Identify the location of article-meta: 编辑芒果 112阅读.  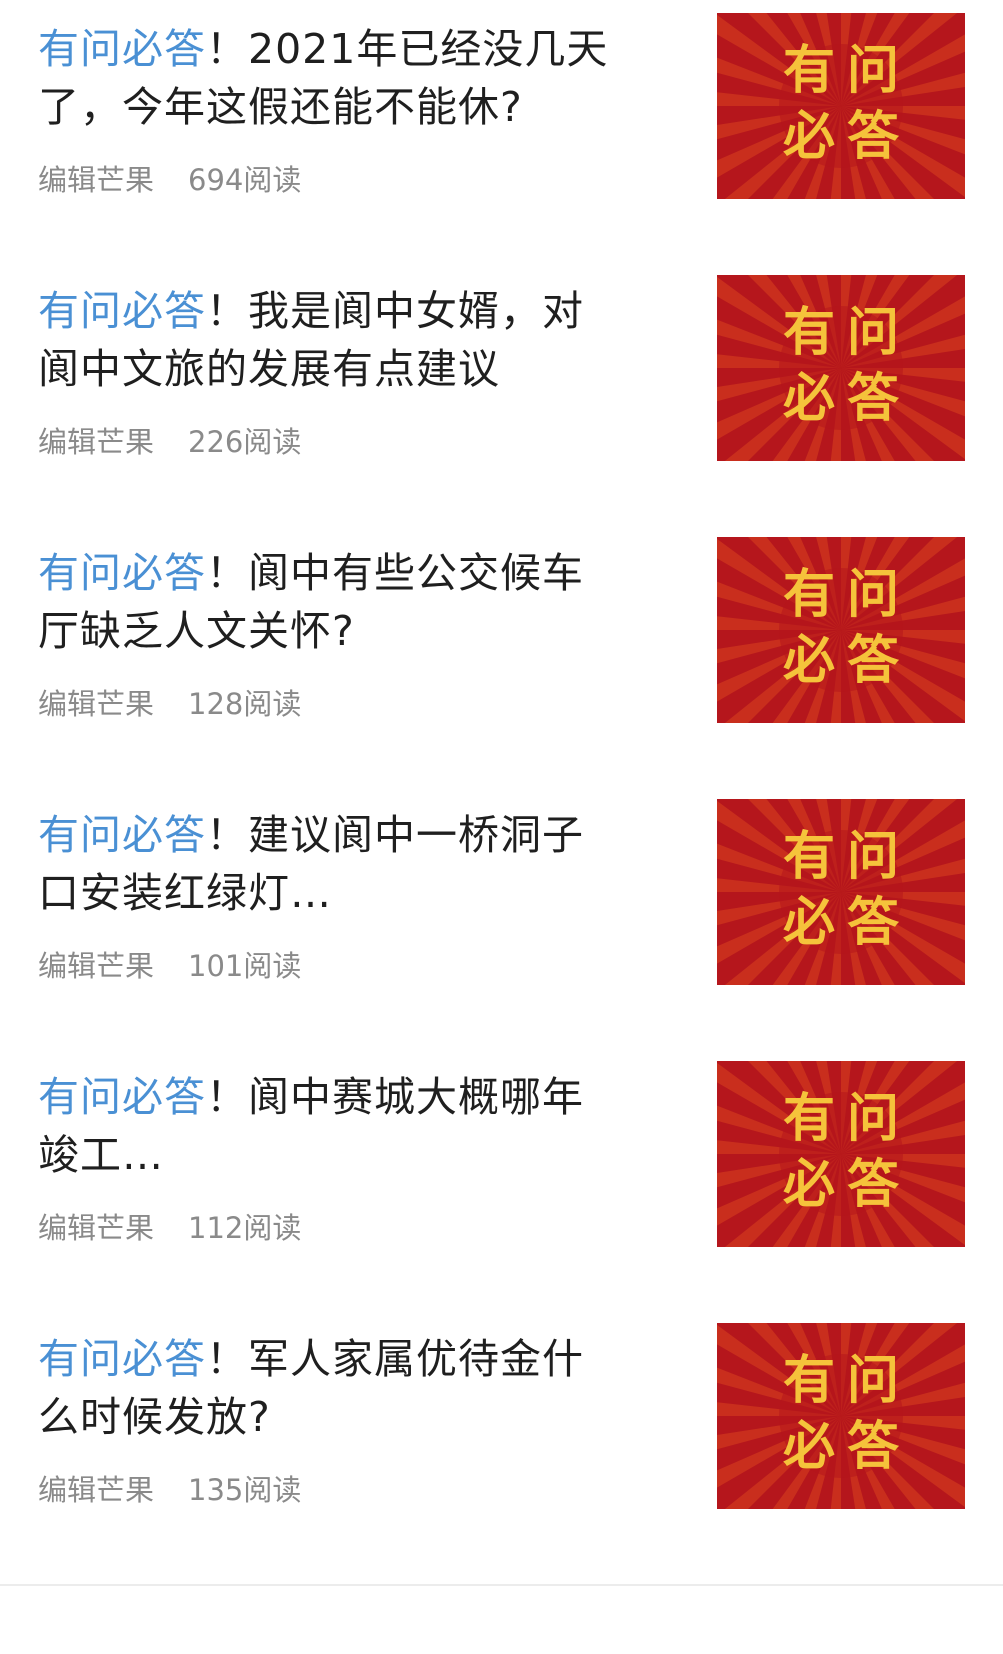
(169, 1228).